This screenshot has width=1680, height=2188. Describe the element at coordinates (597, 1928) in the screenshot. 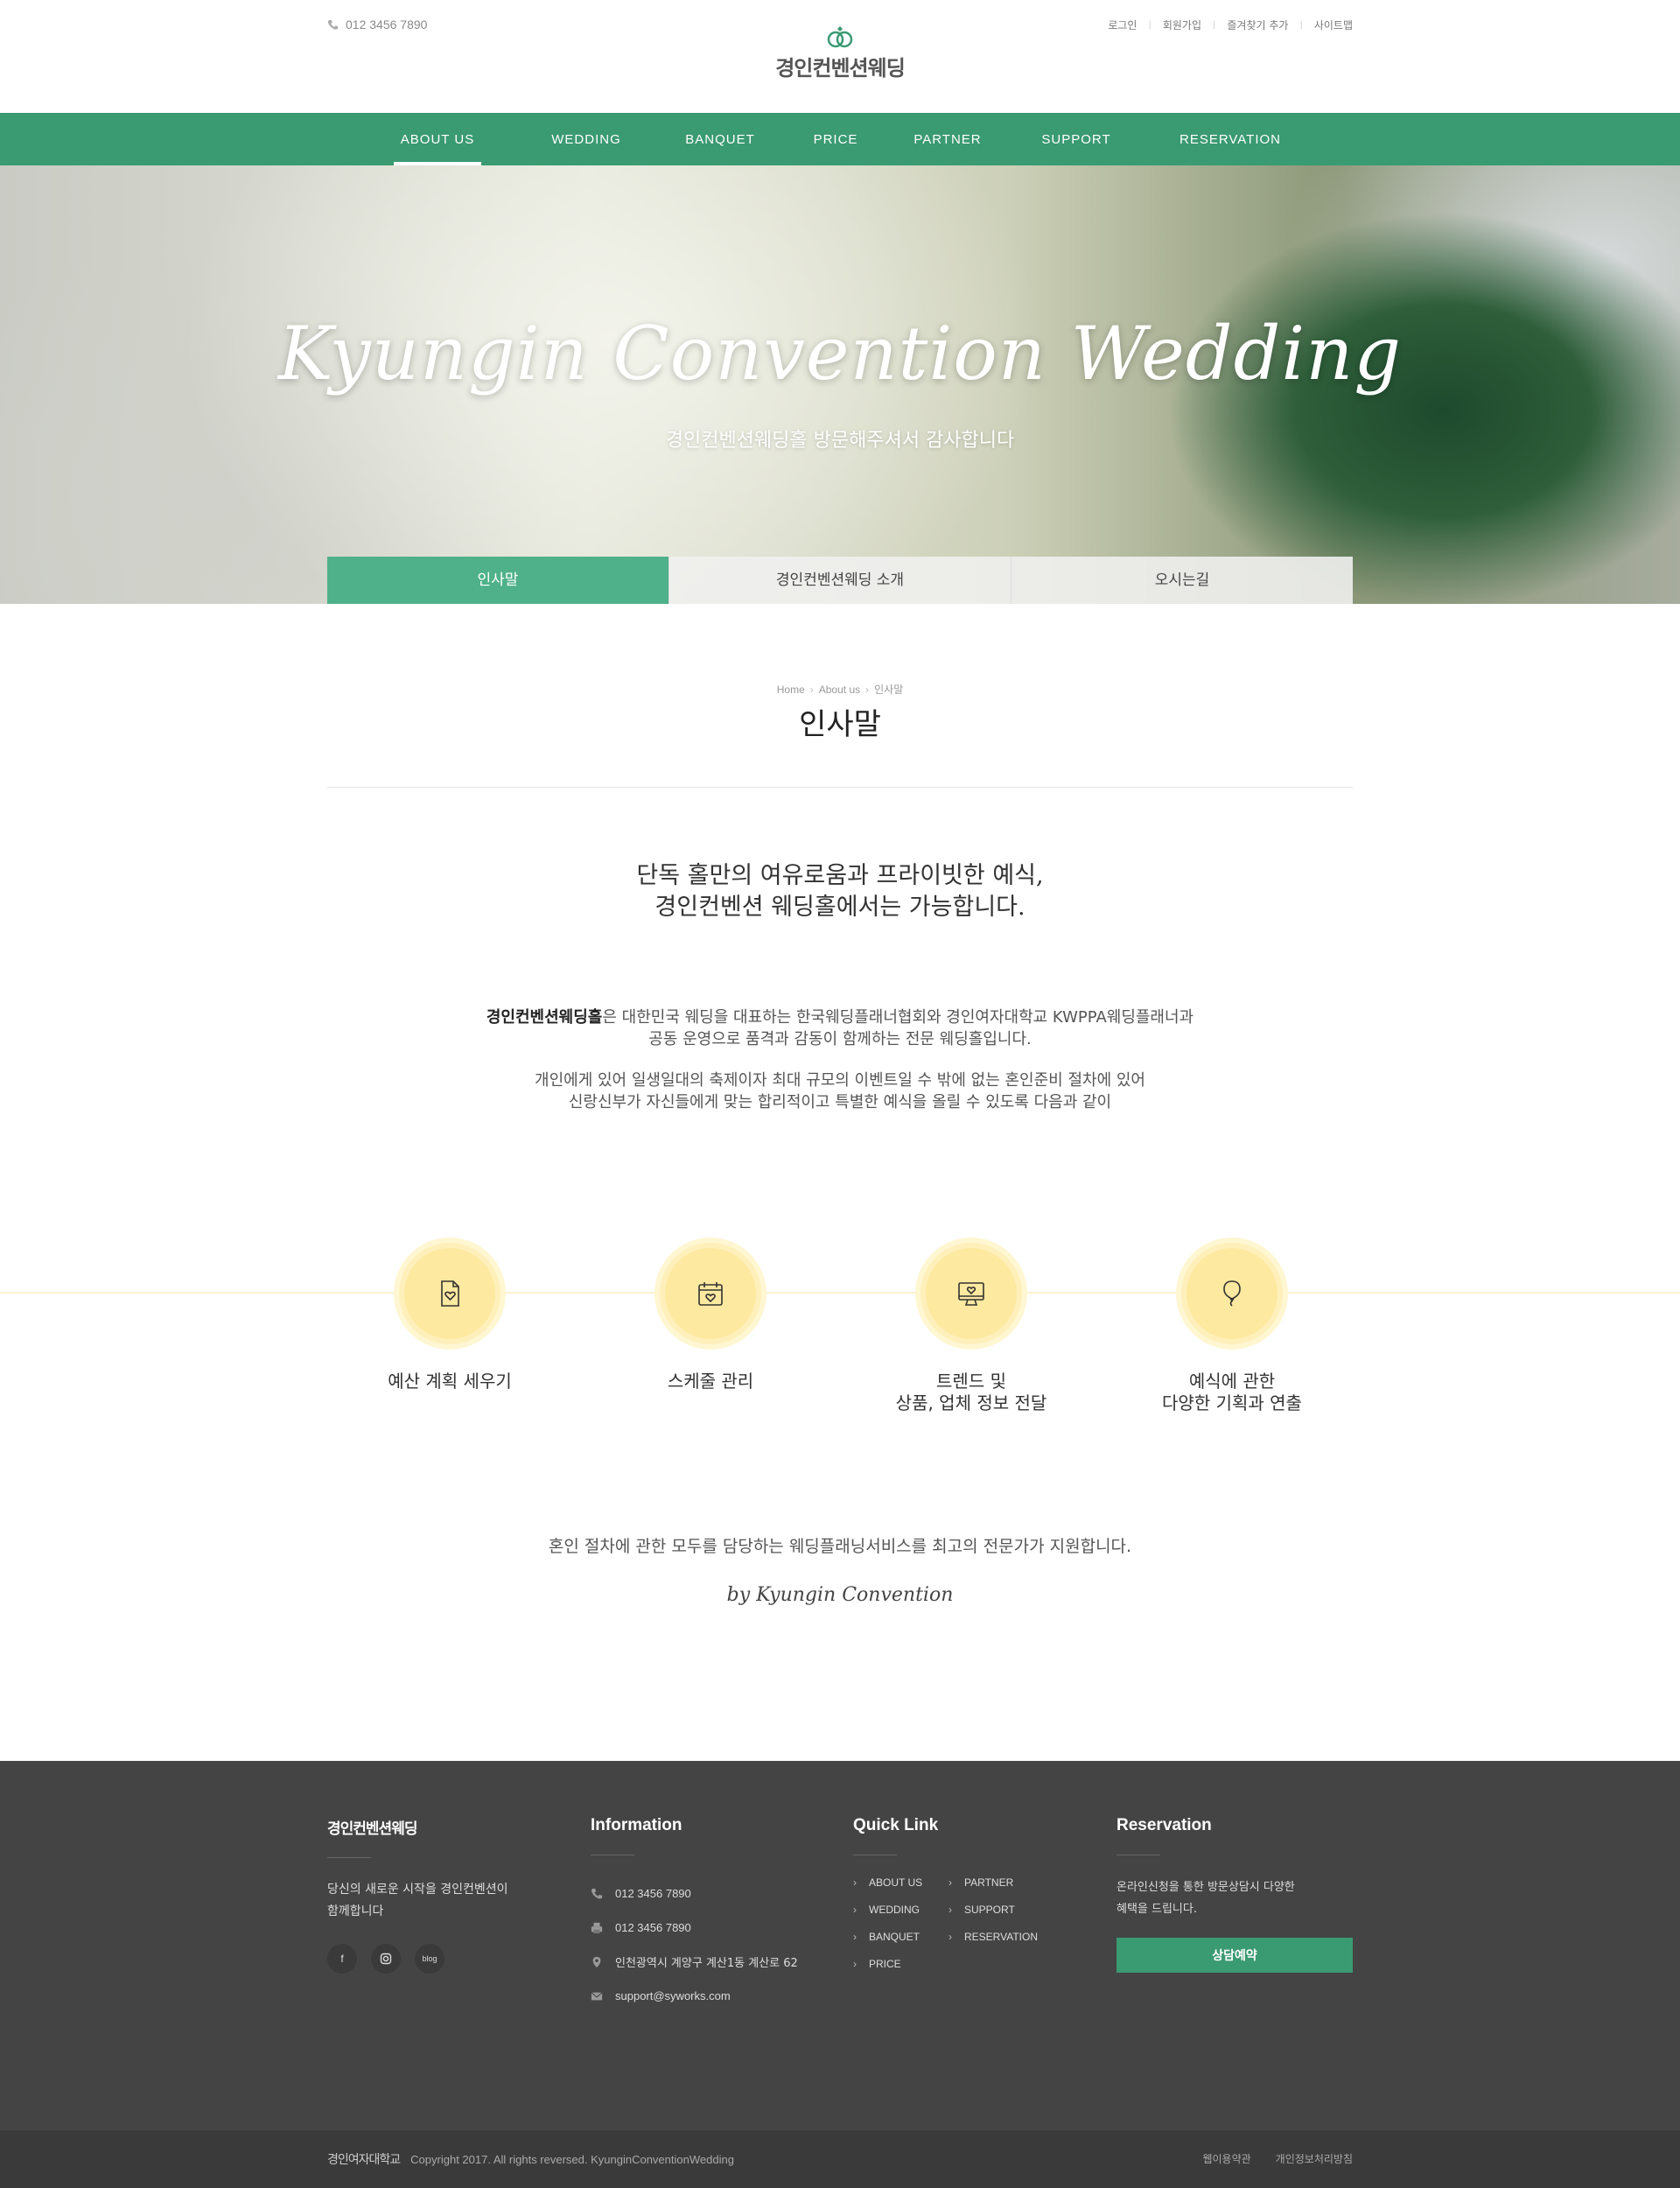

I see `fax-icon` at that location.